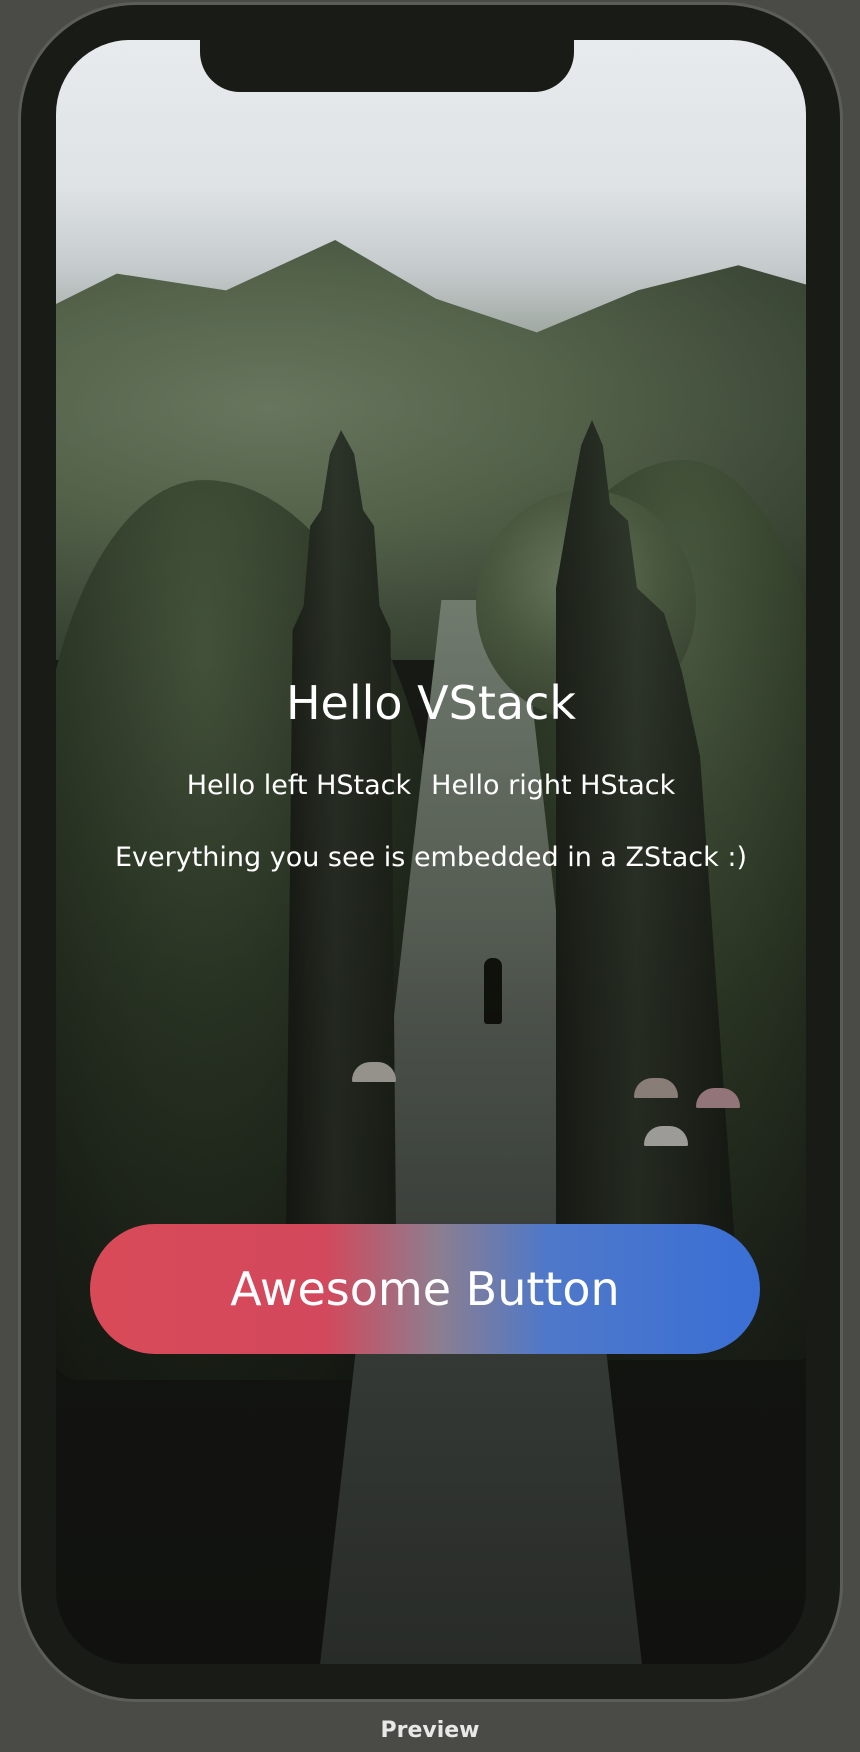  What do you see at coordinates (431, 703) in the screenshot?
I see `vstack-title: Hello VStack` at bounding box center [431, 703].